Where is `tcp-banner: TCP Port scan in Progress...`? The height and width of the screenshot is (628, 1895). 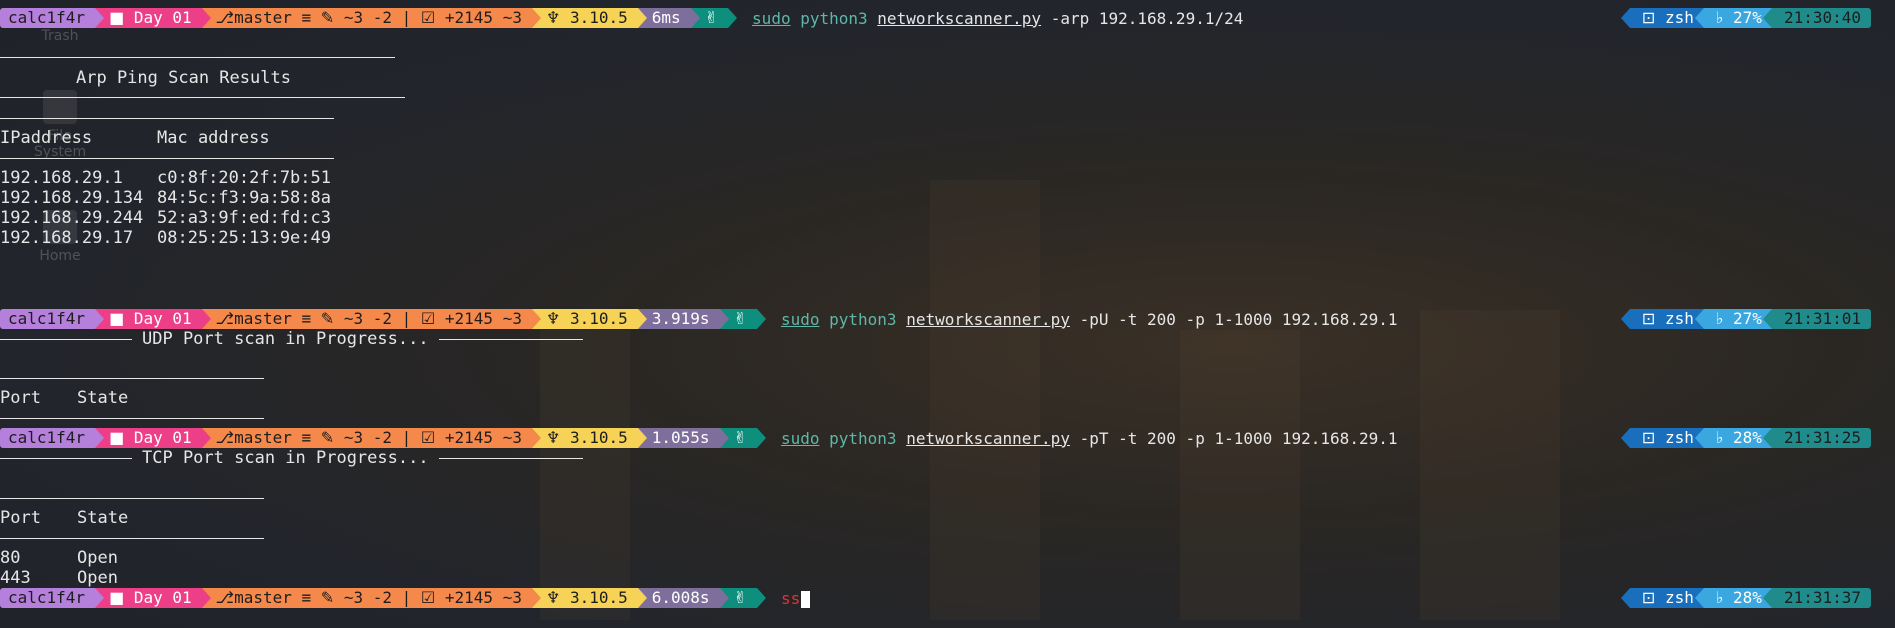 tcp-banner: TCP Port scan in Progress... is located at coordinates (291, 458).